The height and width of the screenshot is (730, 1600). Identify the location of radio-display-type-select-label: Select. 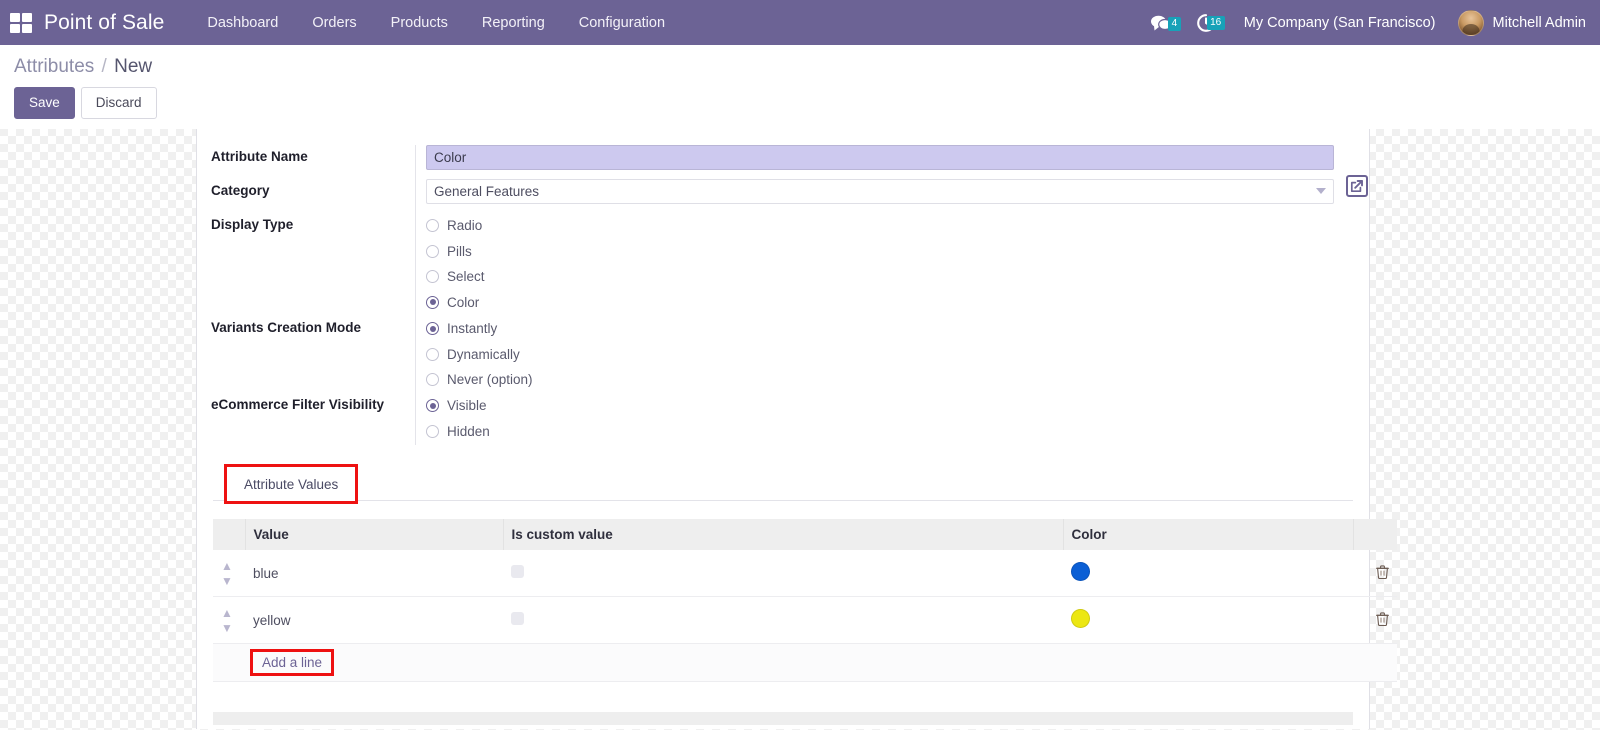
(466, 277).